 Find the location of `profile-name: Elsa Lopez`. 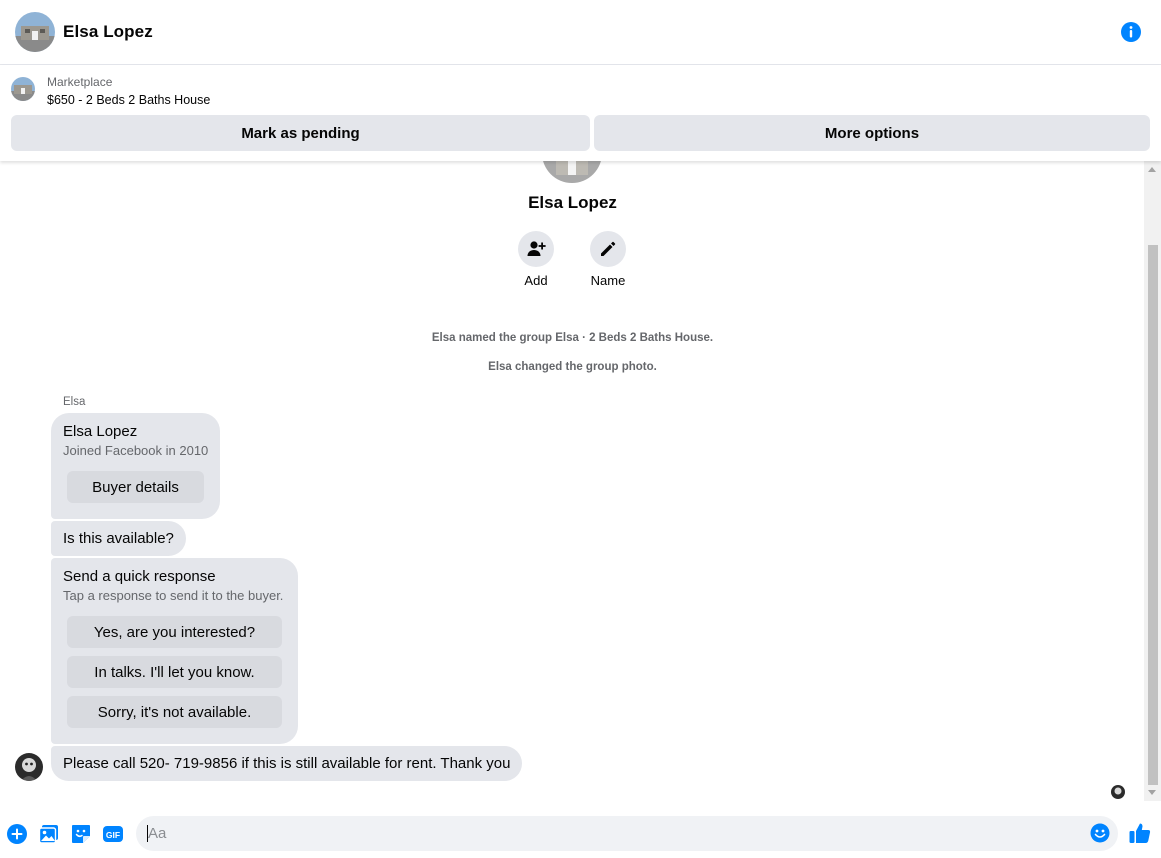

profile-name: Elsa Lopez is located at coordinates (572, 202).